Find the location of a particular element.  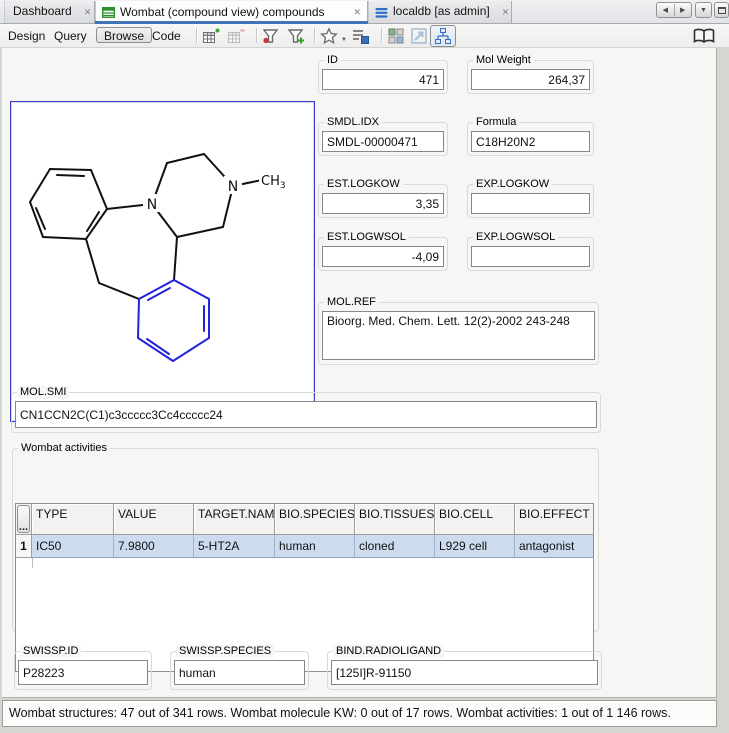

tab-wombat-compounds: Wombat (compound view) compounds ✕ is located at coordinates (231, 12).